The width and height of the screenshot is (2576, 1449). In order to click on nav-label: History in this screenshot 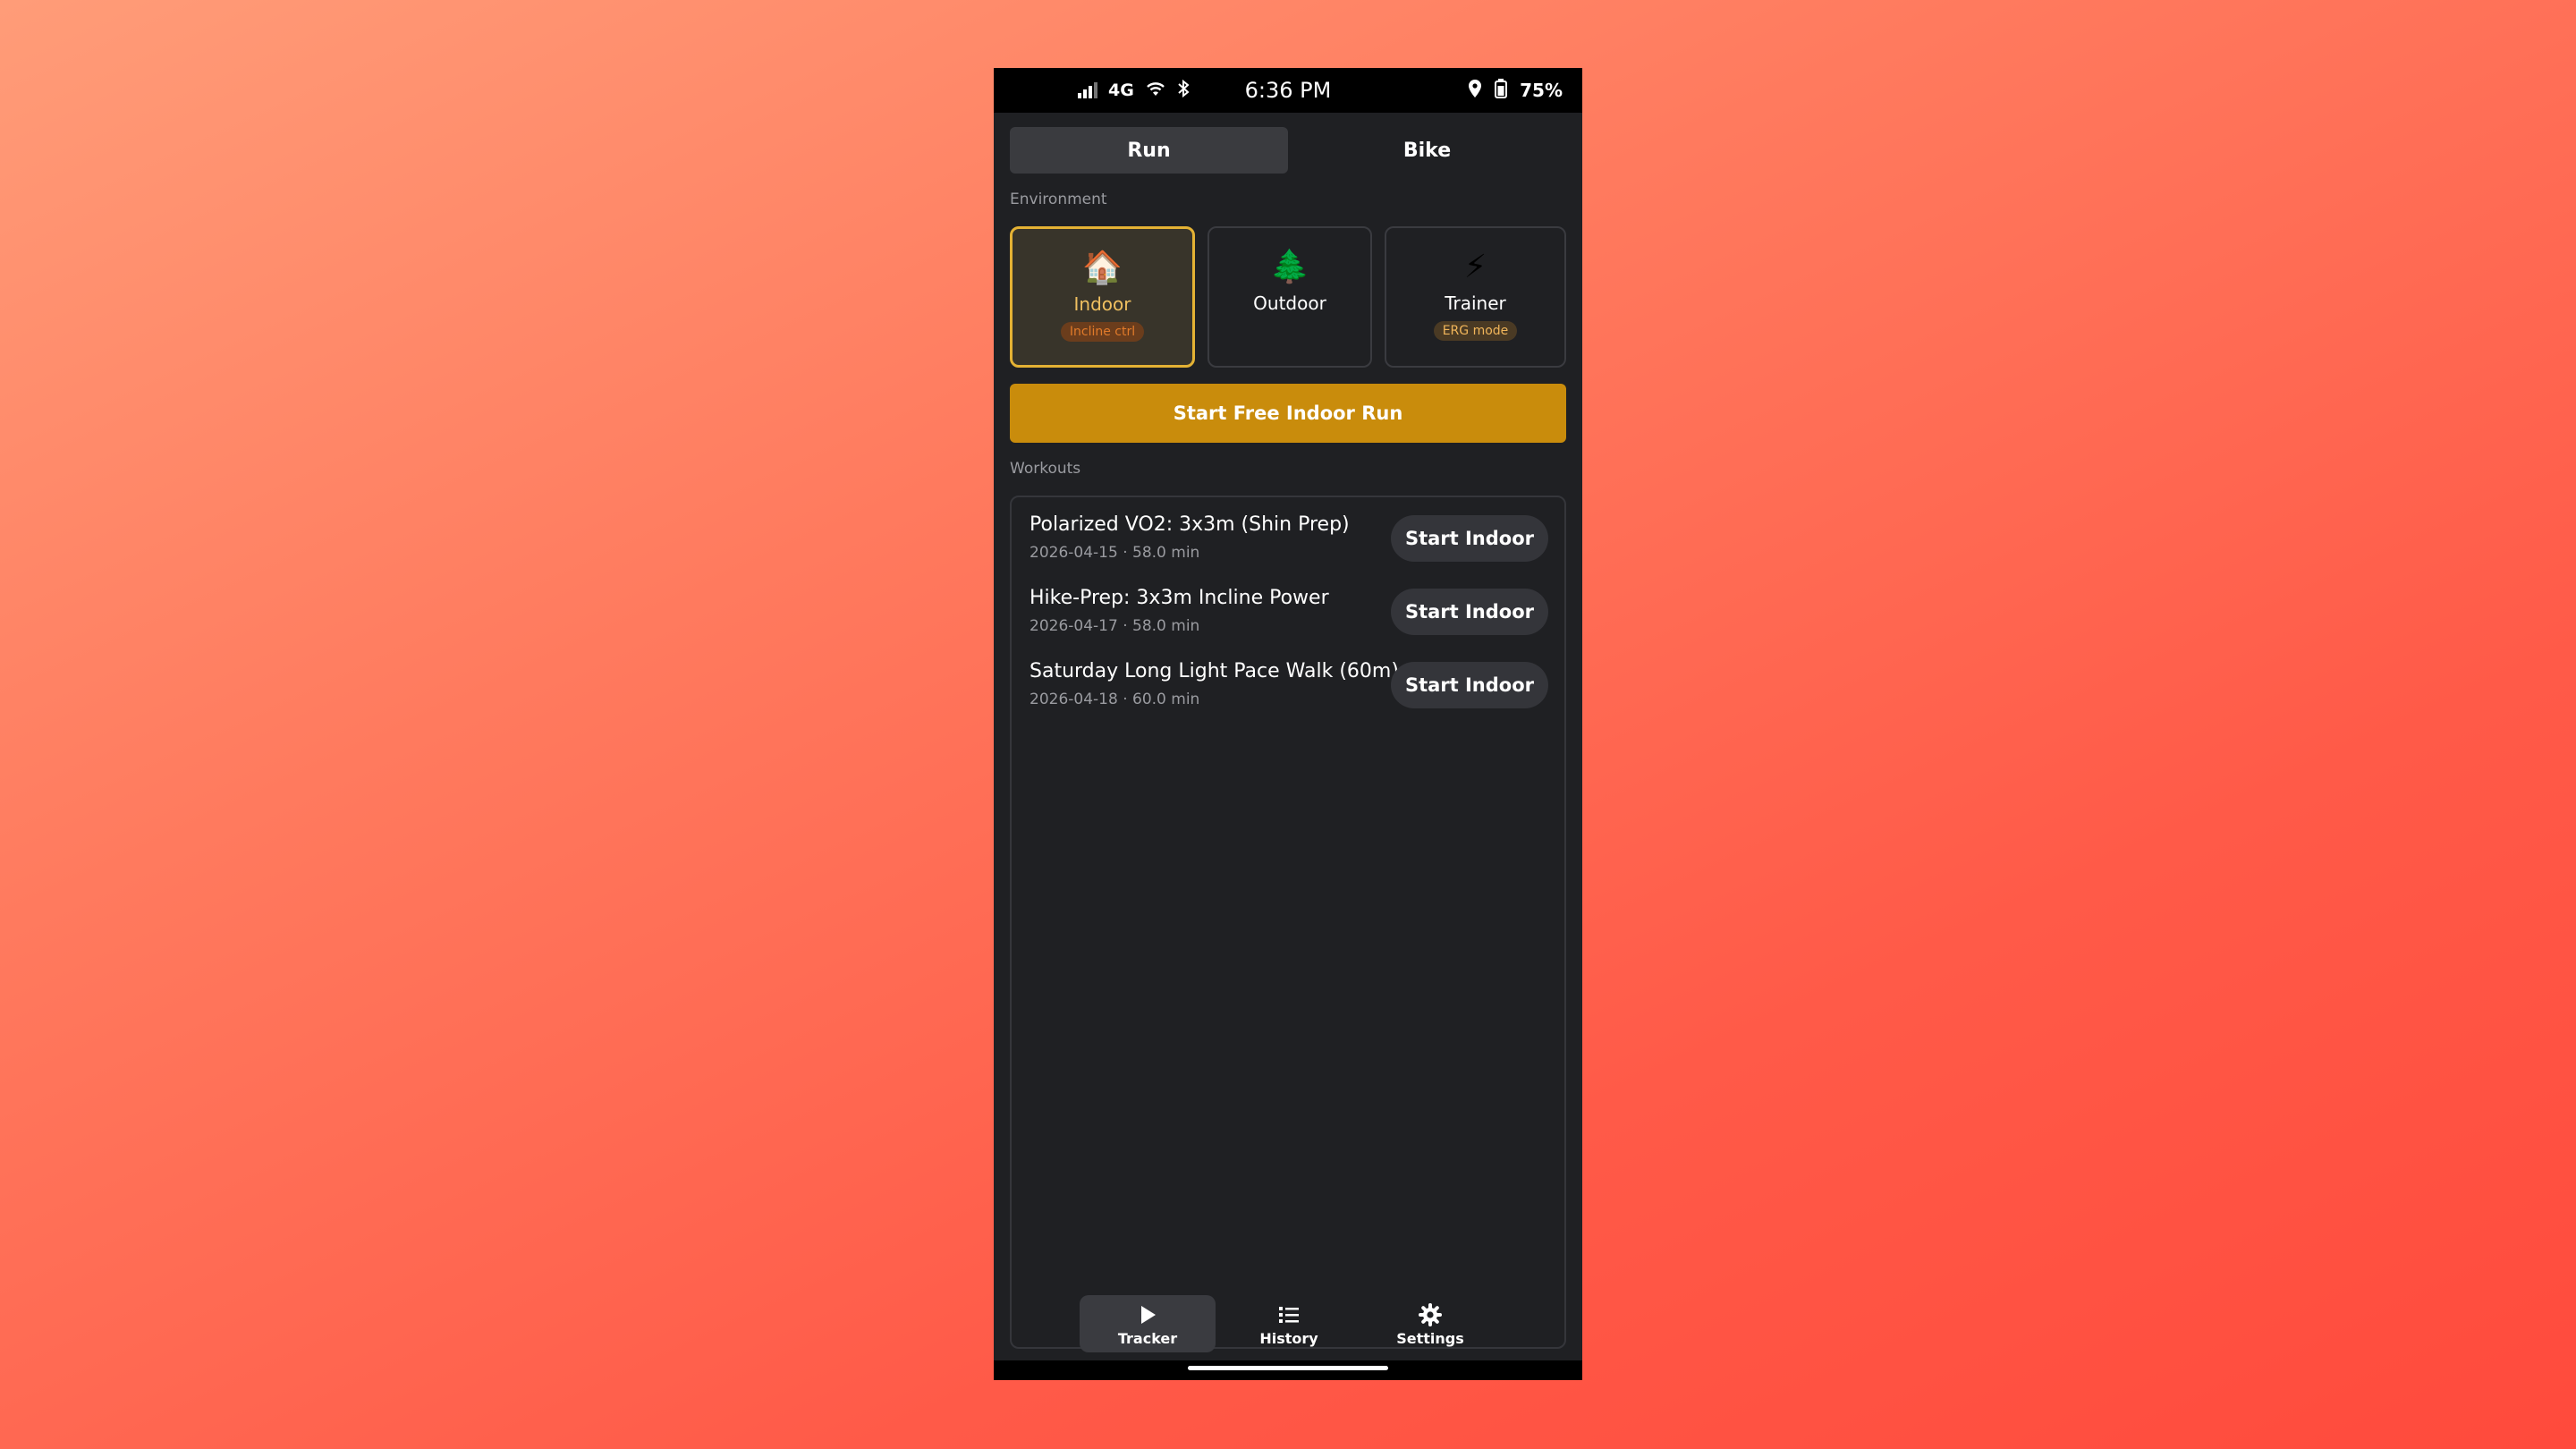, I will do `click(1288, 1338)`.